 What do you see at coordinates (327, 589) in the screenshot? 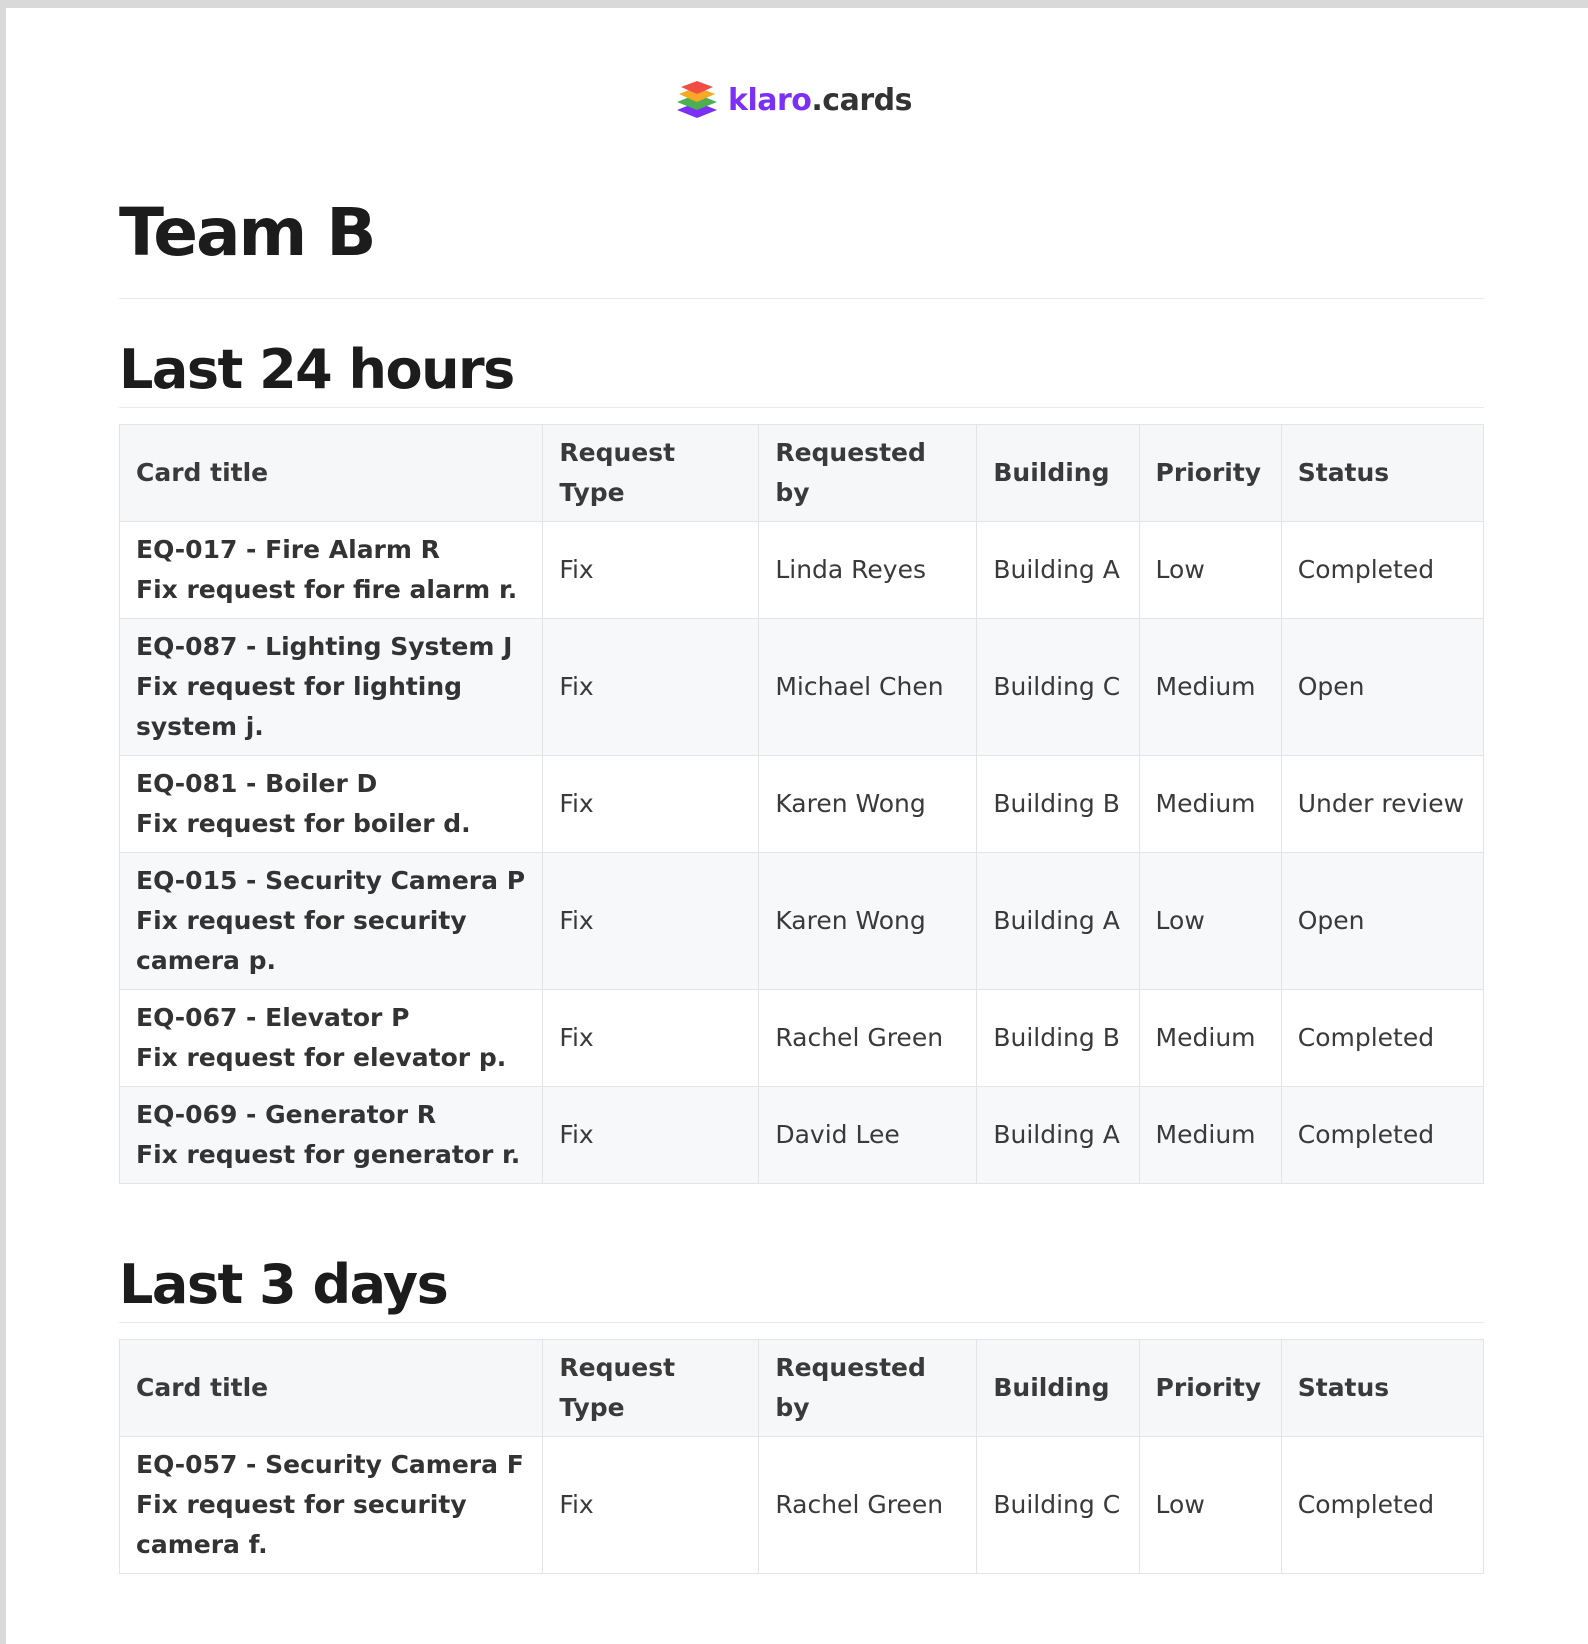
I see `card-description: Fix request for fire alarm r.` at bounding box center [327, 589].